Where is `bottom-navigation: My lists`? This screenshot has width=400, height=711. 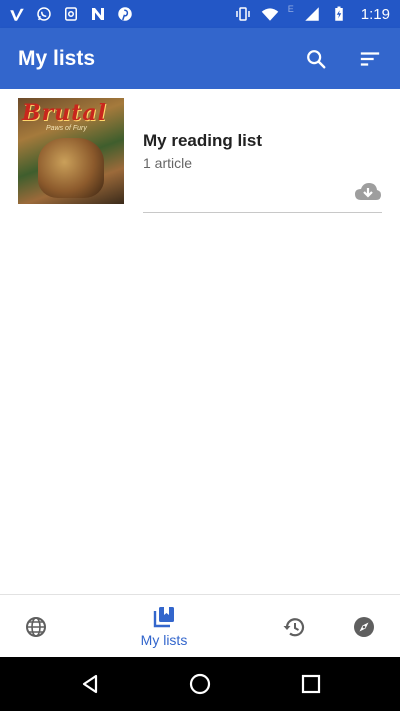 bottom-navigation: My lists is located at coordinates (200, 625).